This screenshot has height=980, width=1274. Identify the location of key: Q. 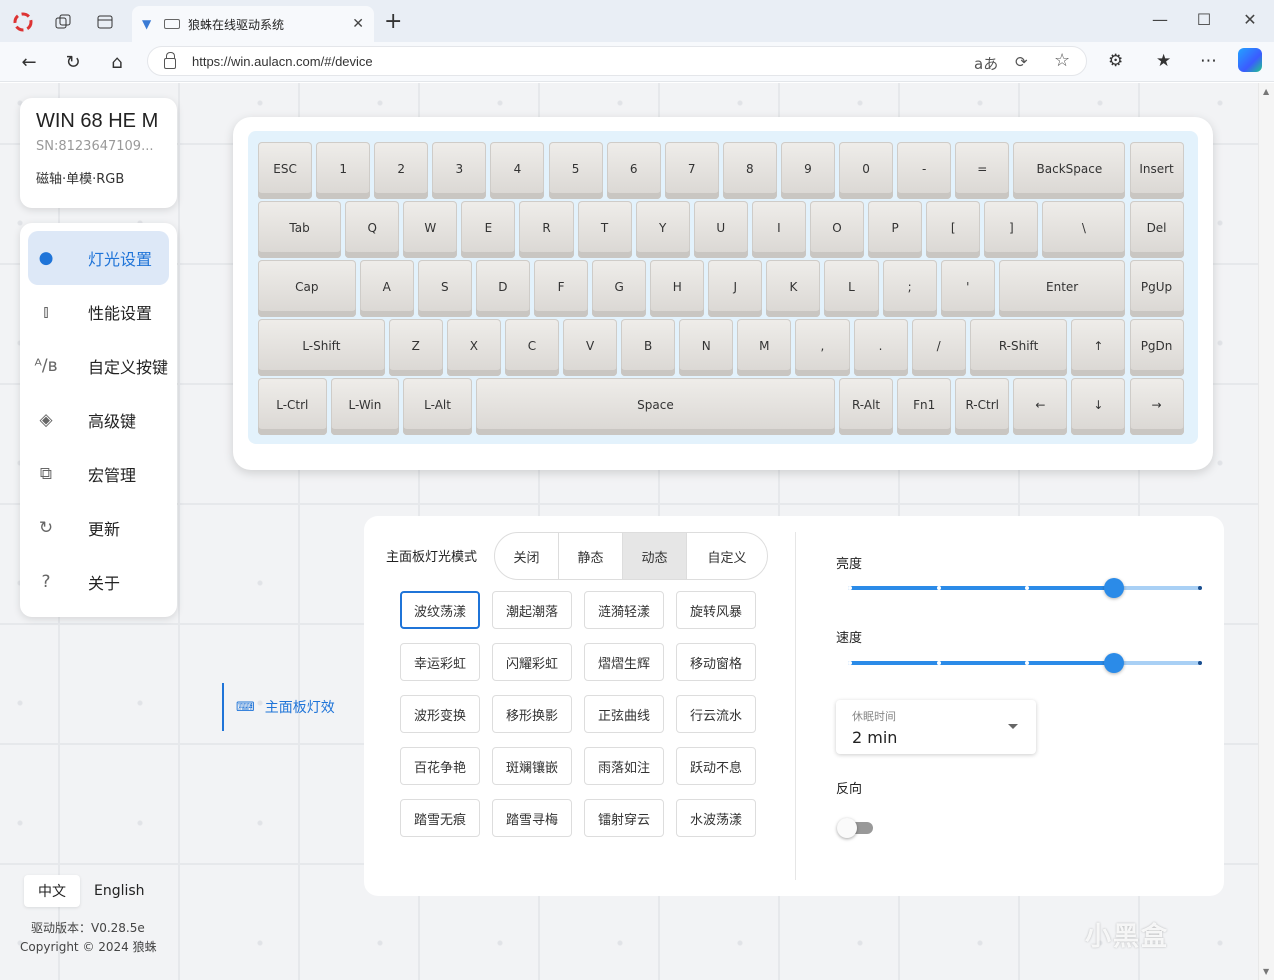
(372, 229).